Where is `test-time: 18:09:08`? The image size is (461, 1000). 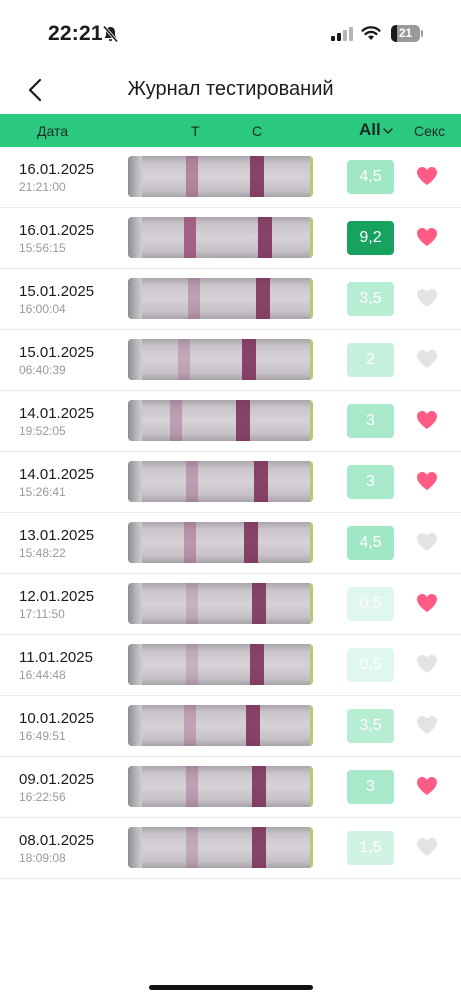
test-time: 18:09:08 is located at coordinates (42, 858).